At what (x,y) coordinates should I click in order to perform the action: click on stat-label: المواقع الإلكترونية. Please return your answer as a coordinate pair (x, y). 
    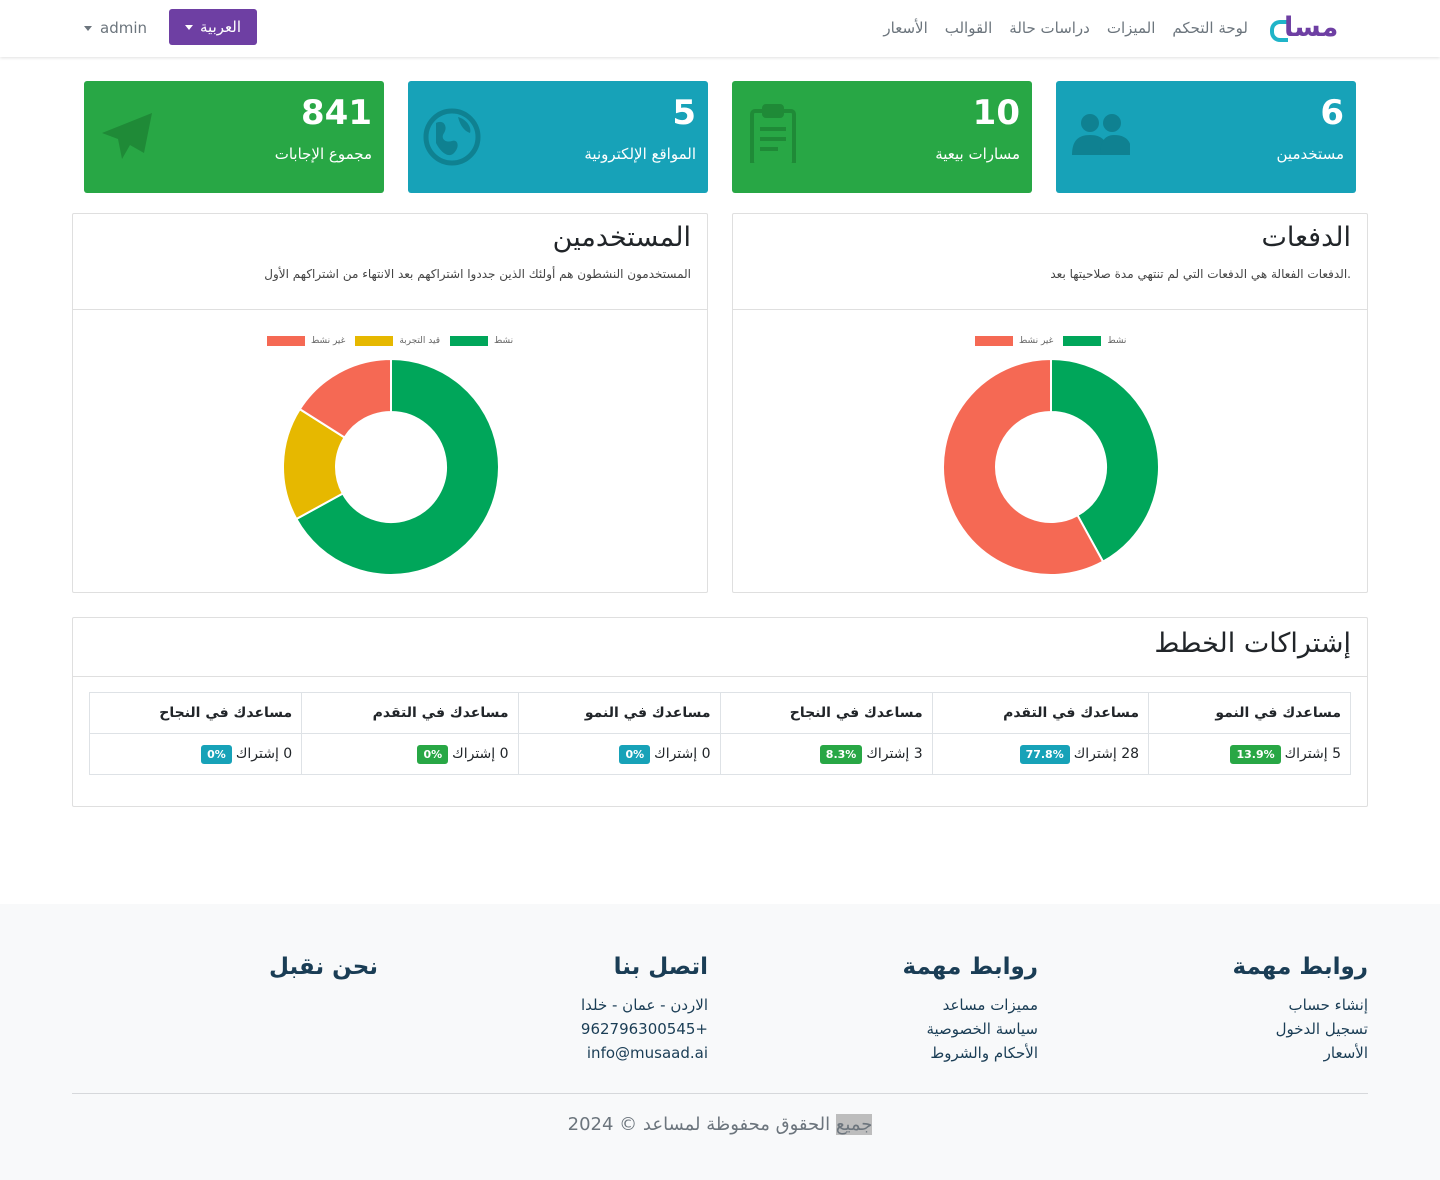
    Looking at the image, I should click on (640, 154).